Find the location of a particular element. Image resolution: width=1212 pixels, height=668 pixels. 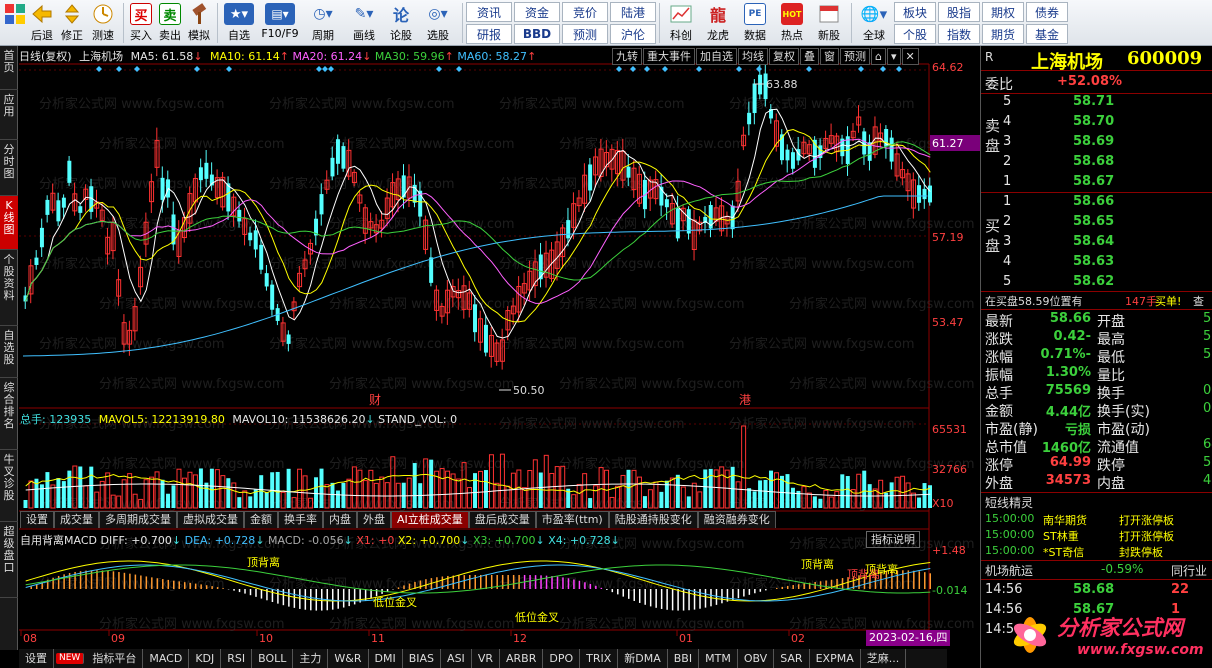

ind-tab: 换手率 is located at coordinates (300, 519).